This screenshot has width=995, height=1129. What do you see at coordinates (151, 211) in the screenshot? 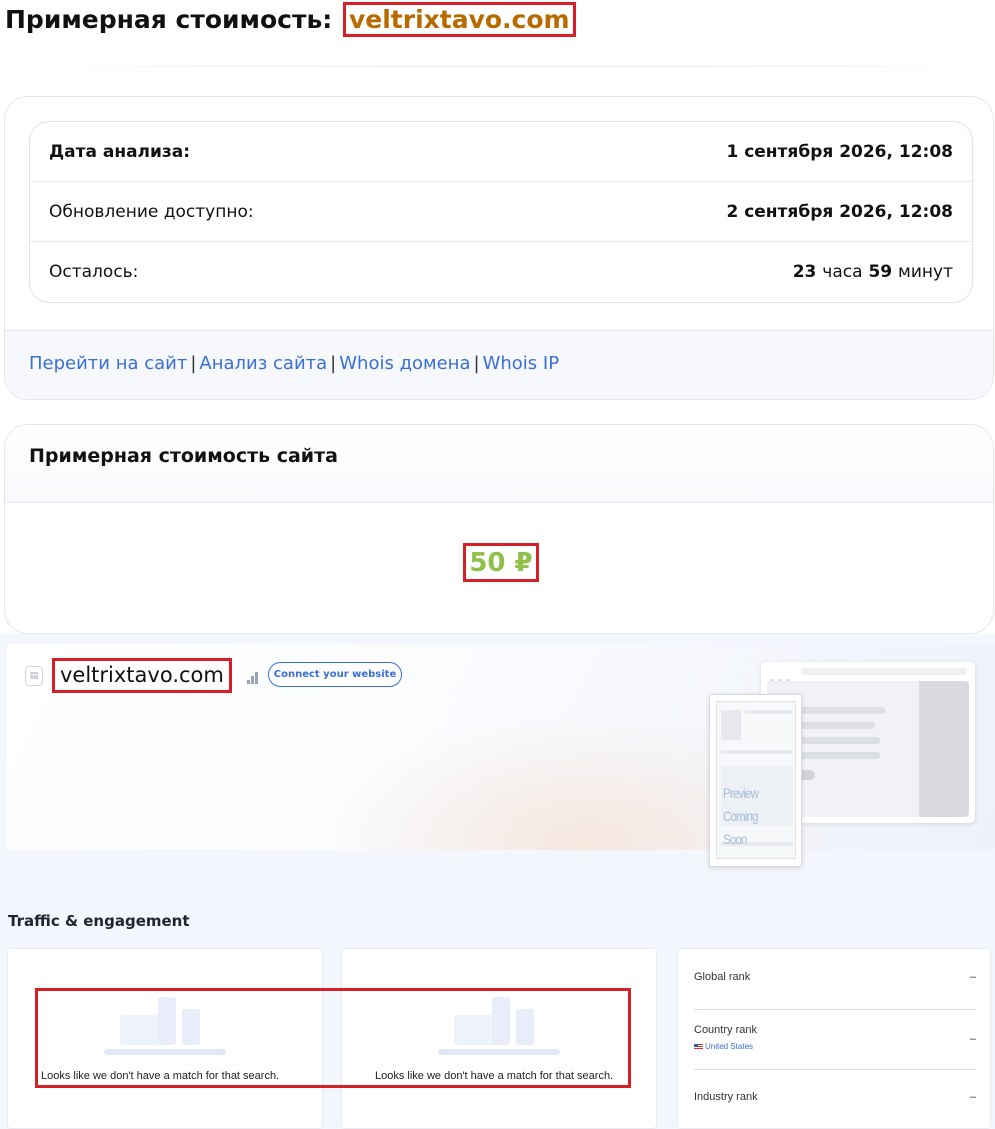
I see `update-available-label: Обновление доступно:` at bounding box center [151, 211].